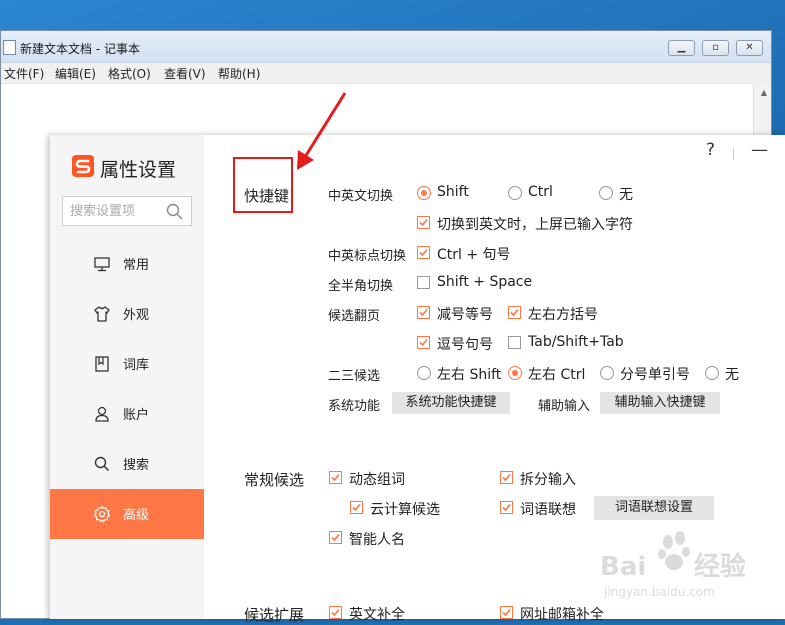 The image size is (785, 625). What do you see at coordinates (136, 415) in the screenshot?
I see `nav-label: 账户` at bounding box center [136, 415].